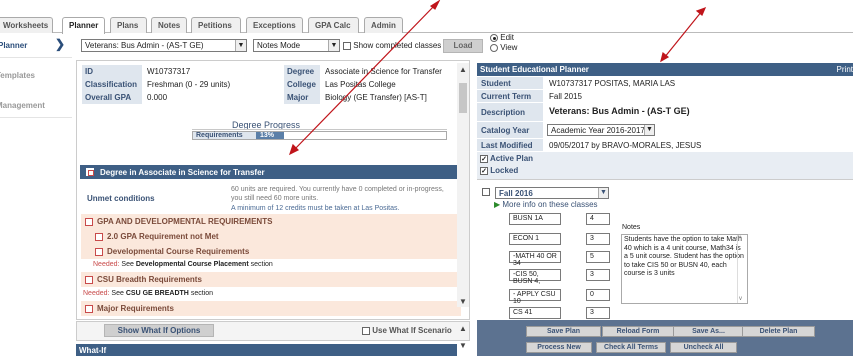  Describe the element at coordinates (60, 44) in the screenshot. I see `chevron-right-icon: ❯` at that location.